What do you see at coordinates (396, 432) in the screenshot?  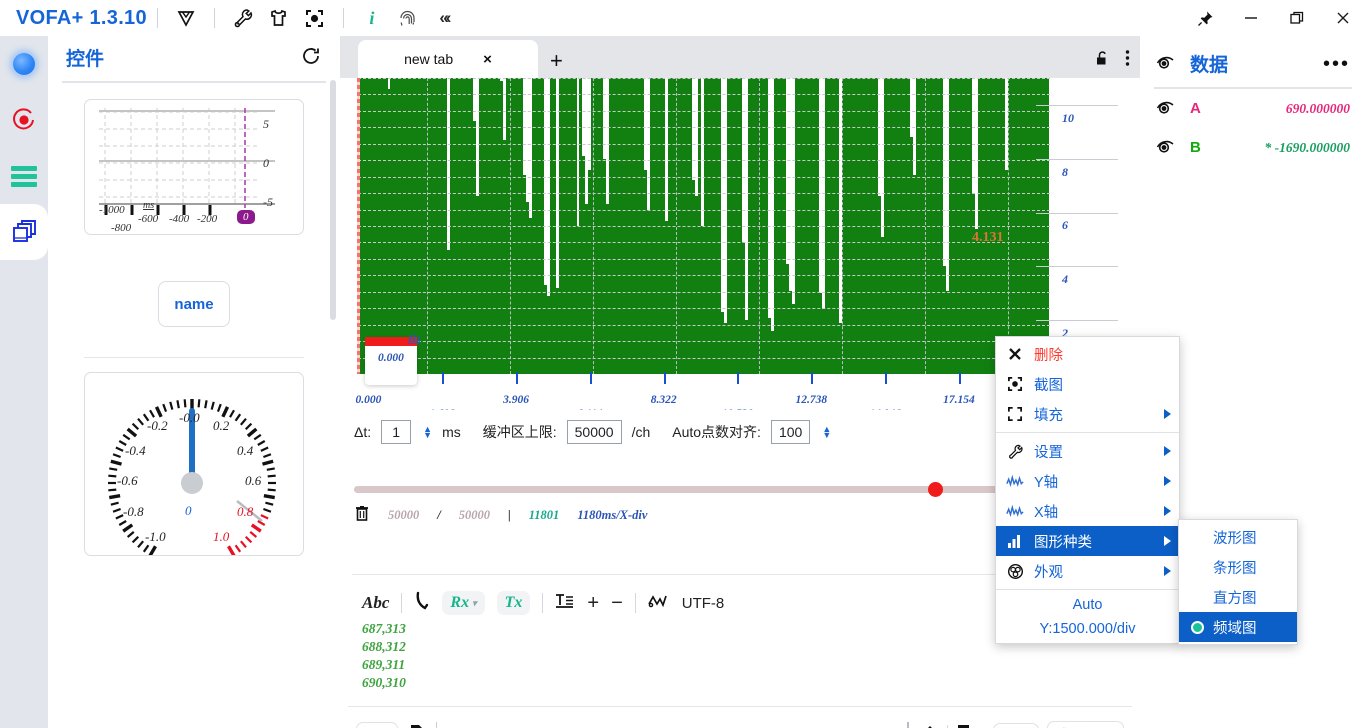 I see `dt-input: 1` at bounding box center [396, 432].